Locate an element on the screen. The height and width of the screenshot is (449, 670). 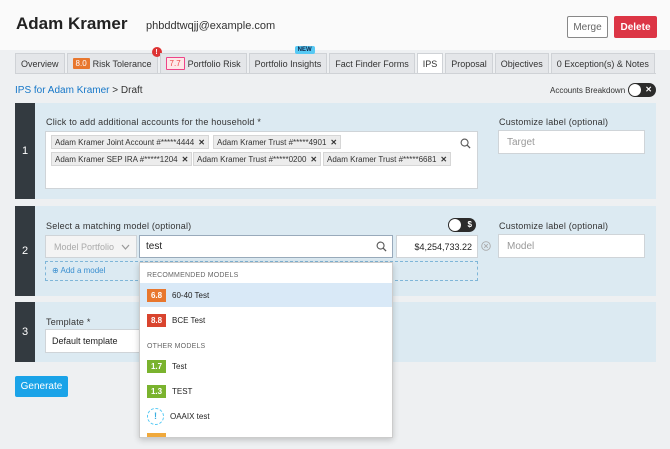
tab-objectives: Objectives is located at coordinates (521, 63).